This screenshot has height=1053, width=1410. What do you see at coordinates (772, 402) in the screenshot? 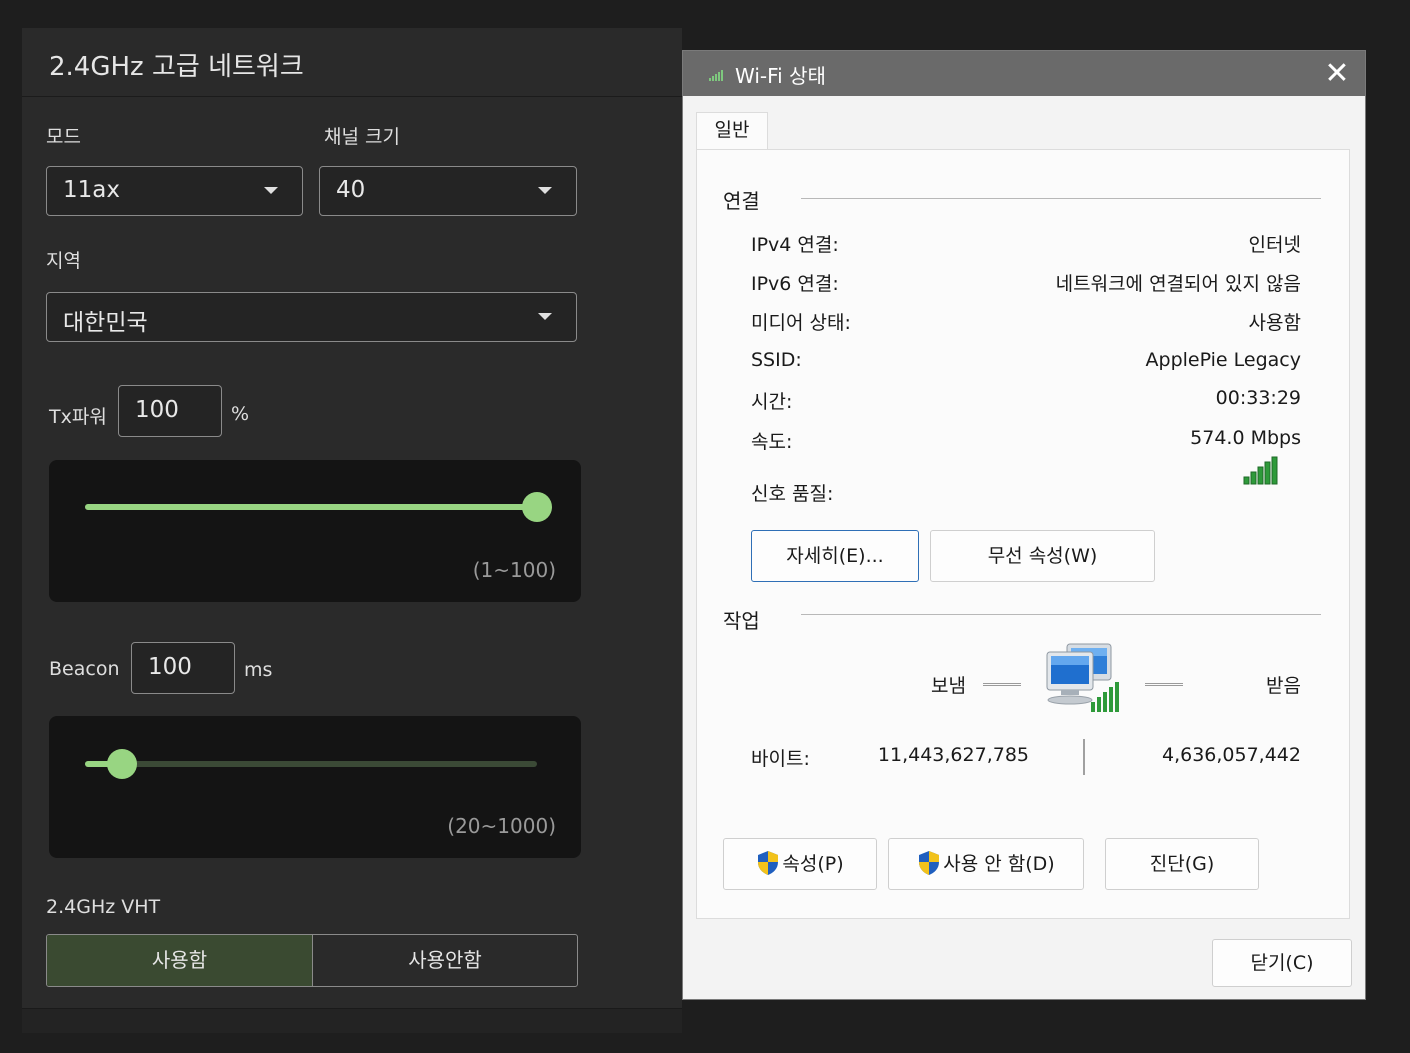
I see `duration-label: 시간:` at bounding box center [772, 402].